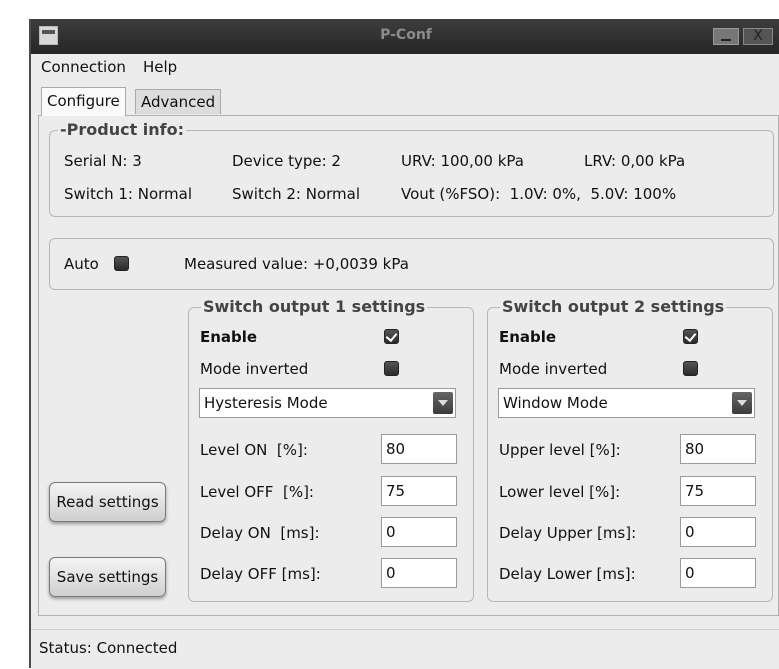 Image resolution: width=779 pixels, height=669 pixels. I want to click on switch2-delay-lower-input, so click(718, 573).